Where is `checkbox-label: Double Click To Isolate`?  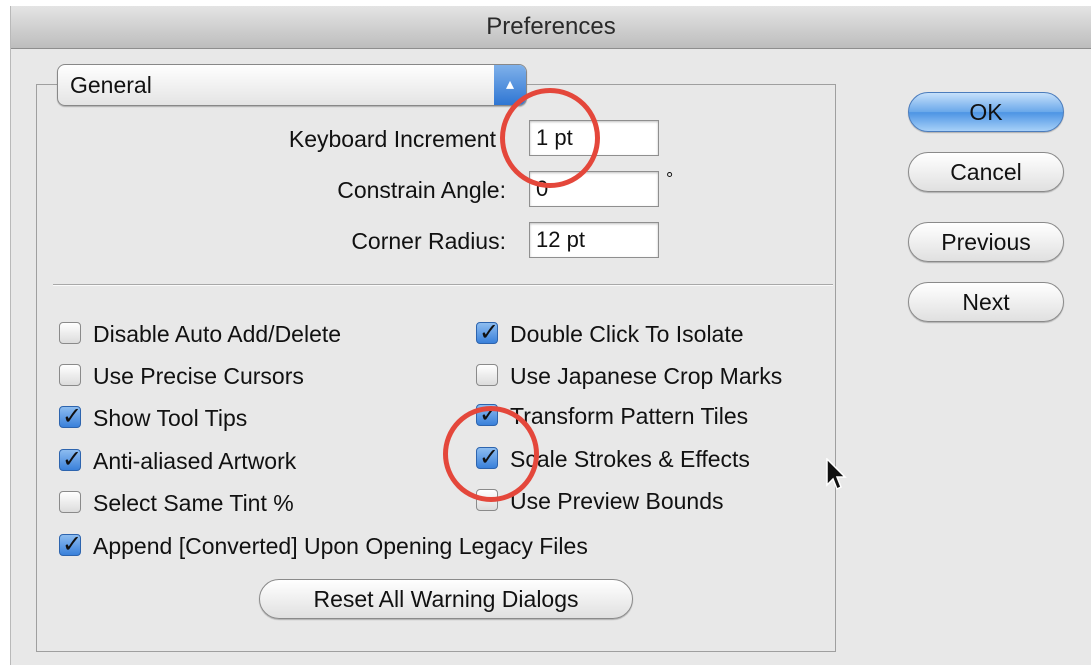
checkbox-label: Double Click To Isolate is located at coordinates (627, 334).